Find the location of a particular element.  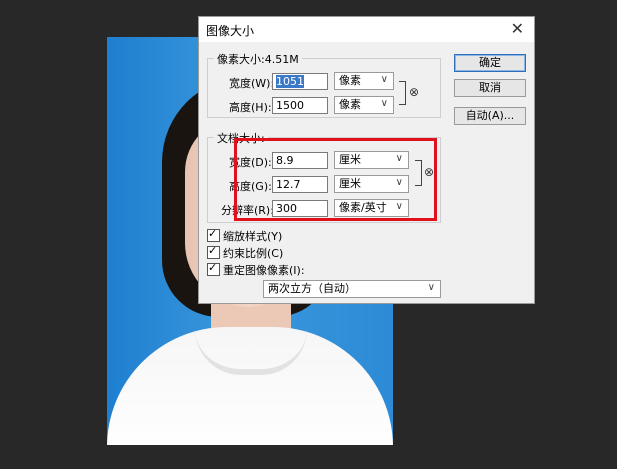

resample-method-select: 两次立方（自动） ∨ is located at coordinates (352, 289).